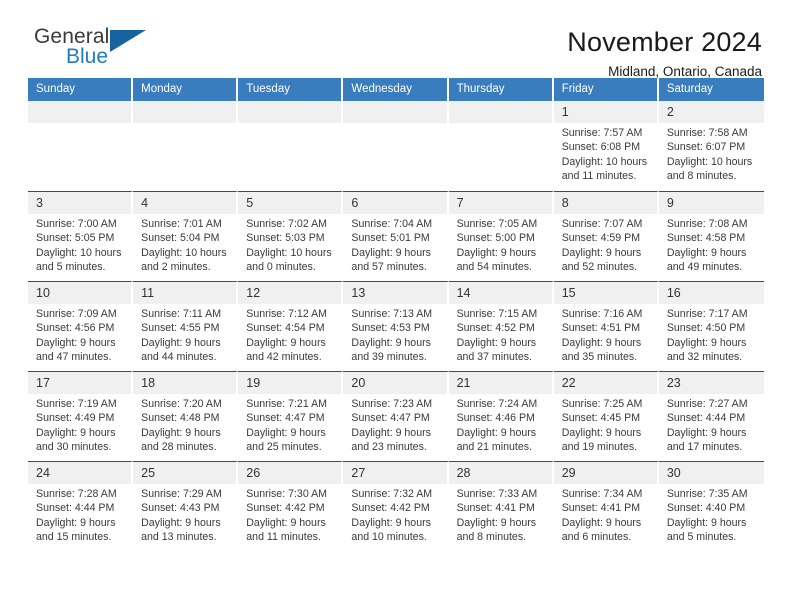  What do you see at coordinates (290, 293) in the screenshot?
I see `day-number: 12` at bounding box center [290, 293].